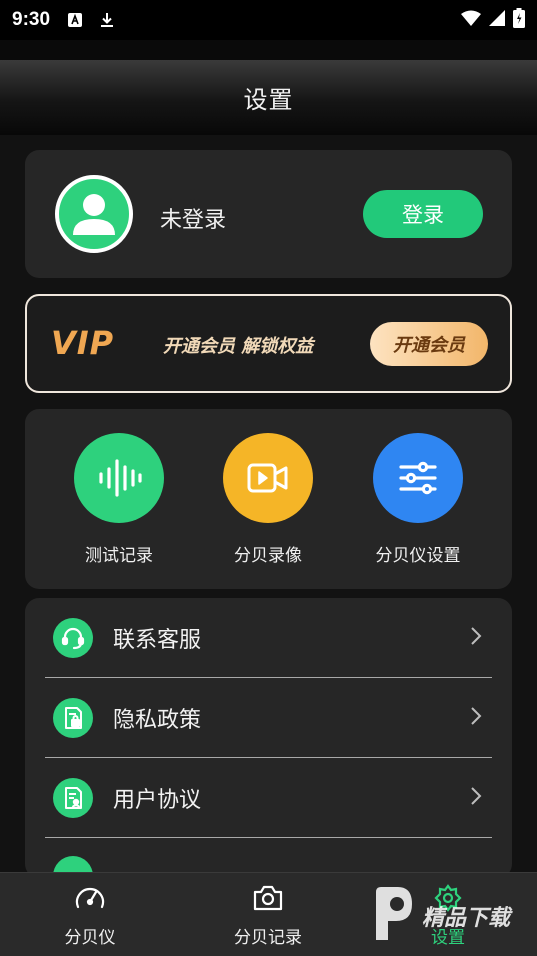 Image resolution: width=537 pixels, height=956 pixels. I want to click on wifi-icon, so click(471, 20).